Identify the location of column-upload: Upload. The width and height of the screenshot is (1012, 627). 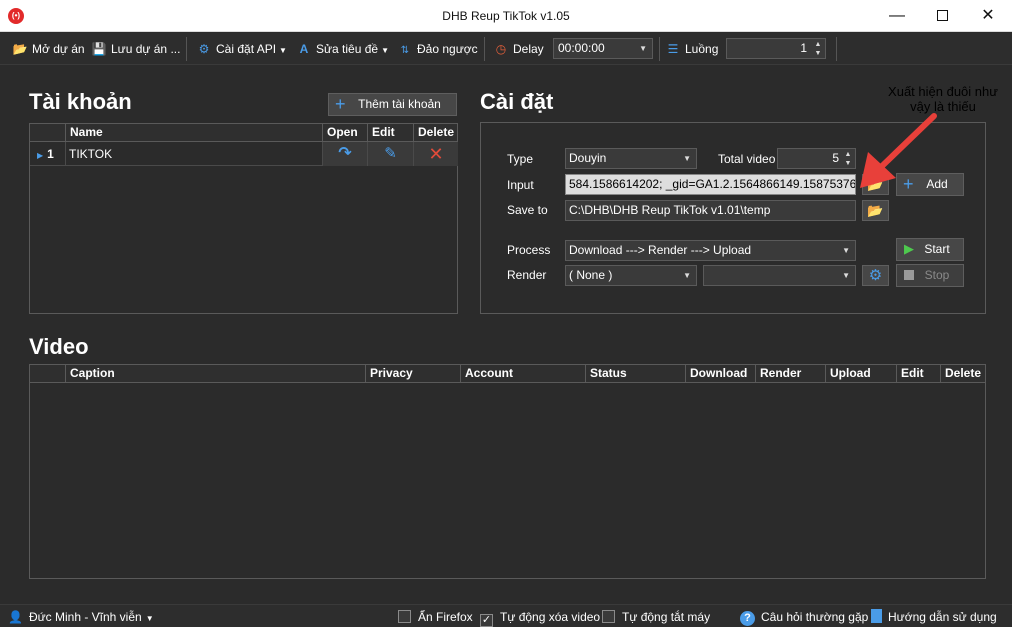
(860, 373).